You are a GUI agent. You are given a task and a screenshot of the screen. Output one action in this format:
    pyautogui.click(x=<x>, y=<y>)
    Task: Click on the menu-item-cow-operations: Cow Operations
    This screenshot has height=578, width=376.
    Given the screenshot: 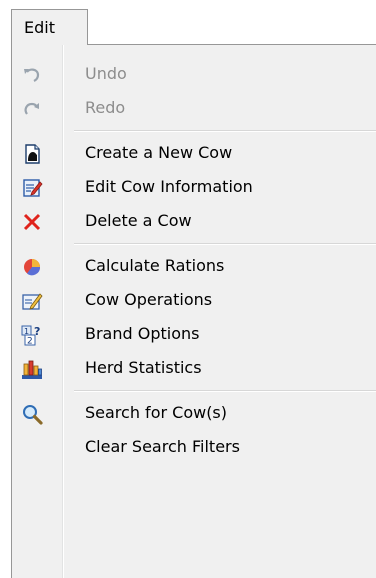 What is the action you would take?
    pyautogui.click(x=194, y=300)
    